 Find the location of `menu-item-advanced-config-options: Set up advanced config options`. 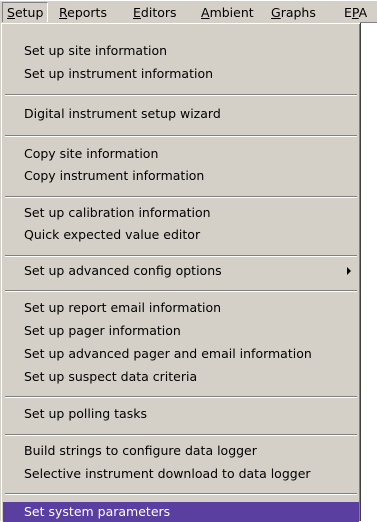

menu-item-advanced-config-options: Set up advanced config options is located at coordinates (181, 271).